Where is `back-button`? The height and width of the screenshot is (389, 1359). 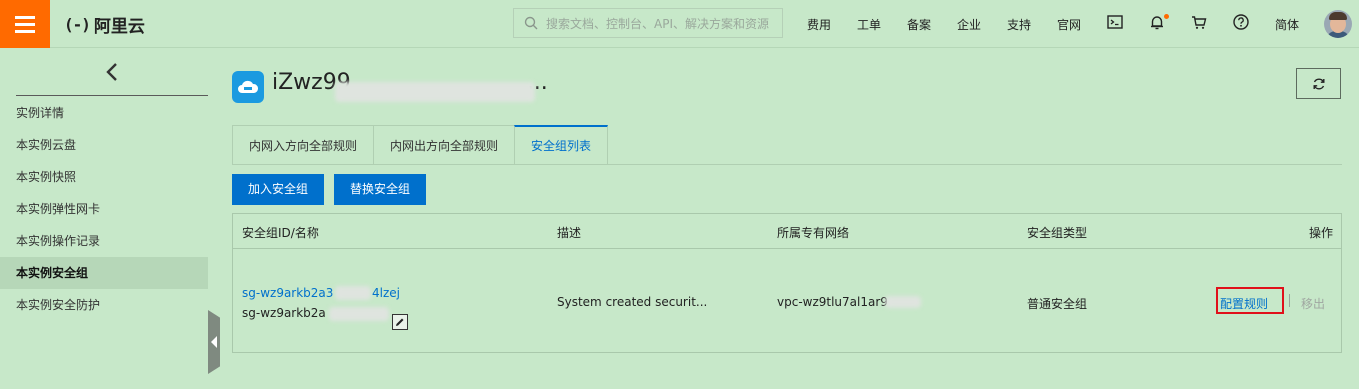
back-button is located at coordinates (112, 72).